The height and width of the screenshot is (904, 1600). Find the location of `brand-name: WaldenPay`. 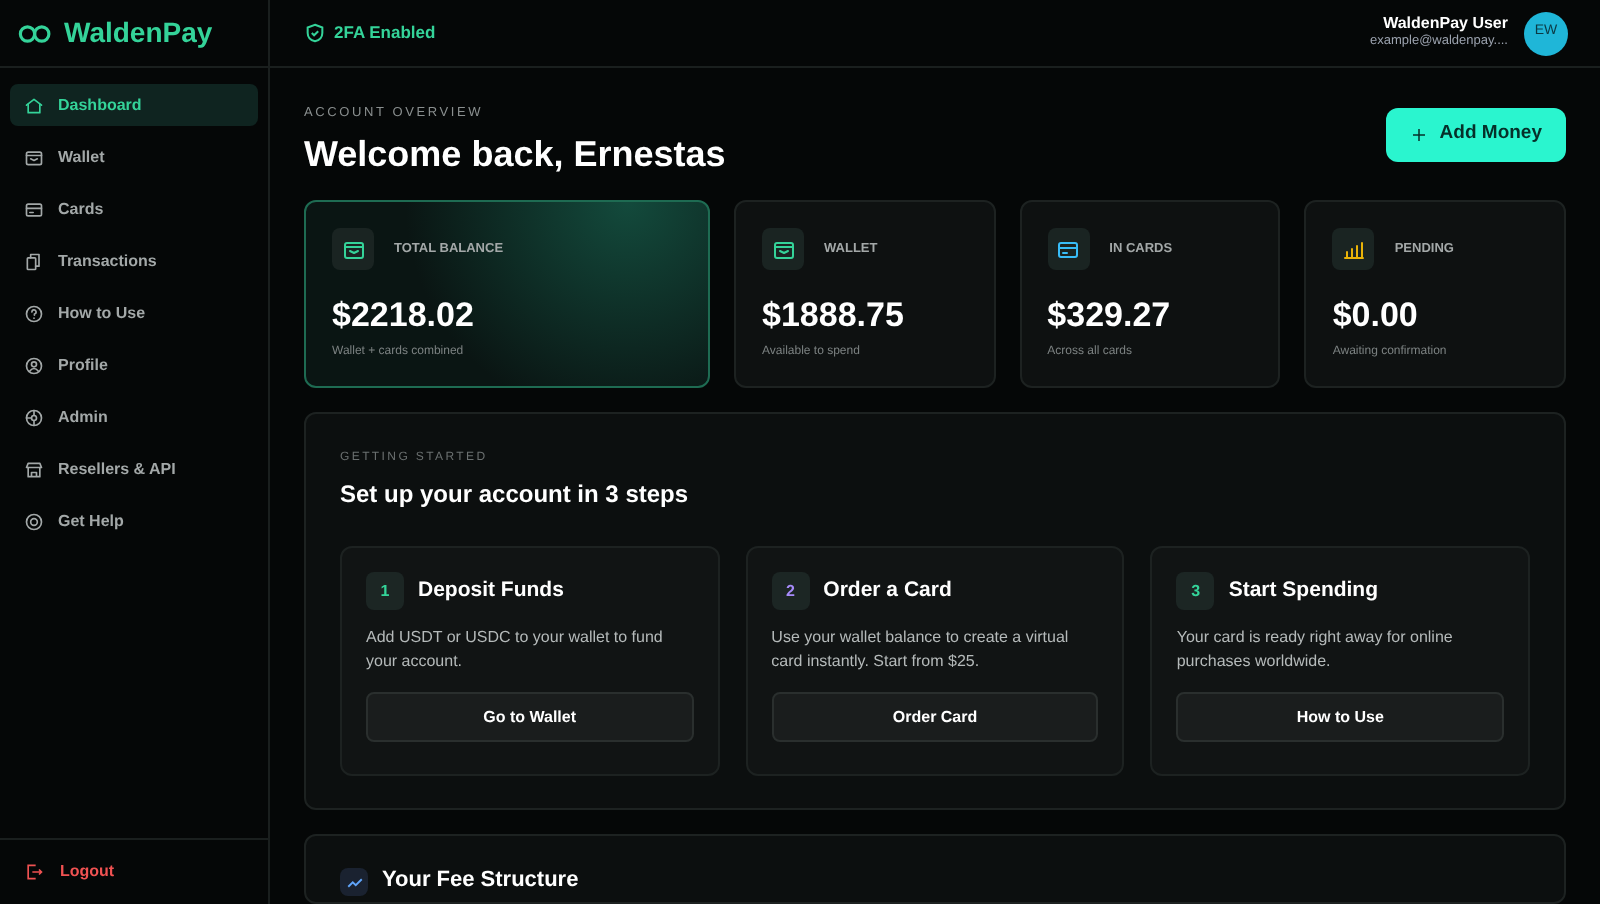

brand-name: WaldenPay is located at coordinates (138, 33).